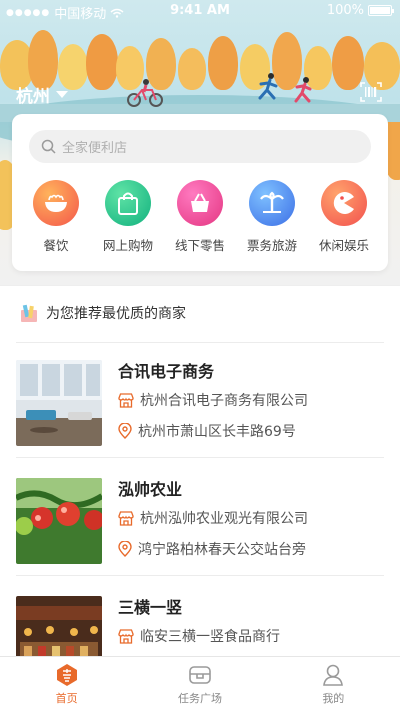  Describe the element at coordinates (333, 675) in the screenshot. I see `profile-icon` at that location.